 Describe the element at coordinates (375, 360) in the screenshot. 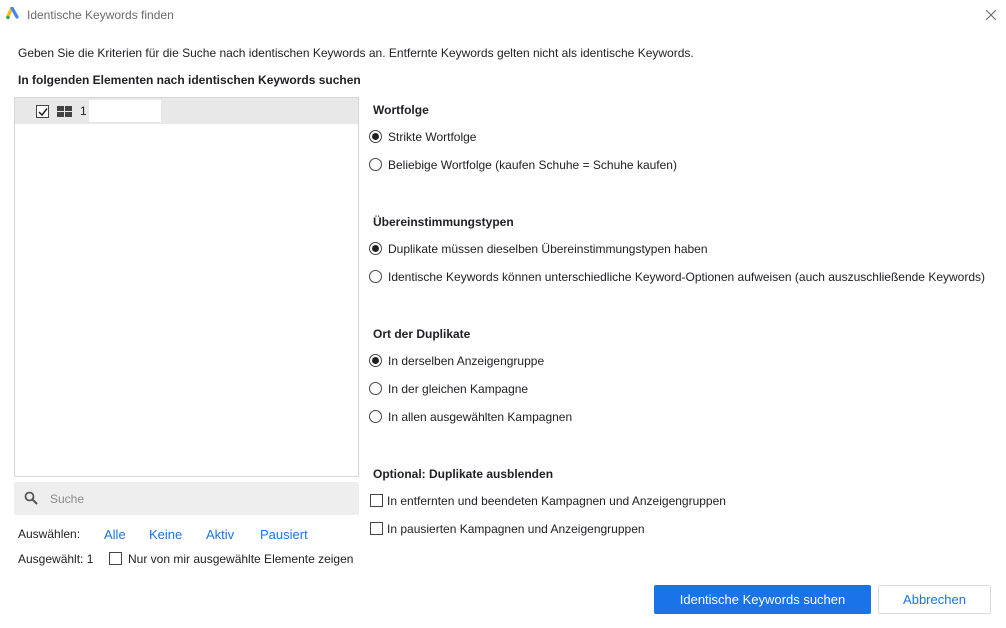

I see `same-ad-group-radio` at that location.